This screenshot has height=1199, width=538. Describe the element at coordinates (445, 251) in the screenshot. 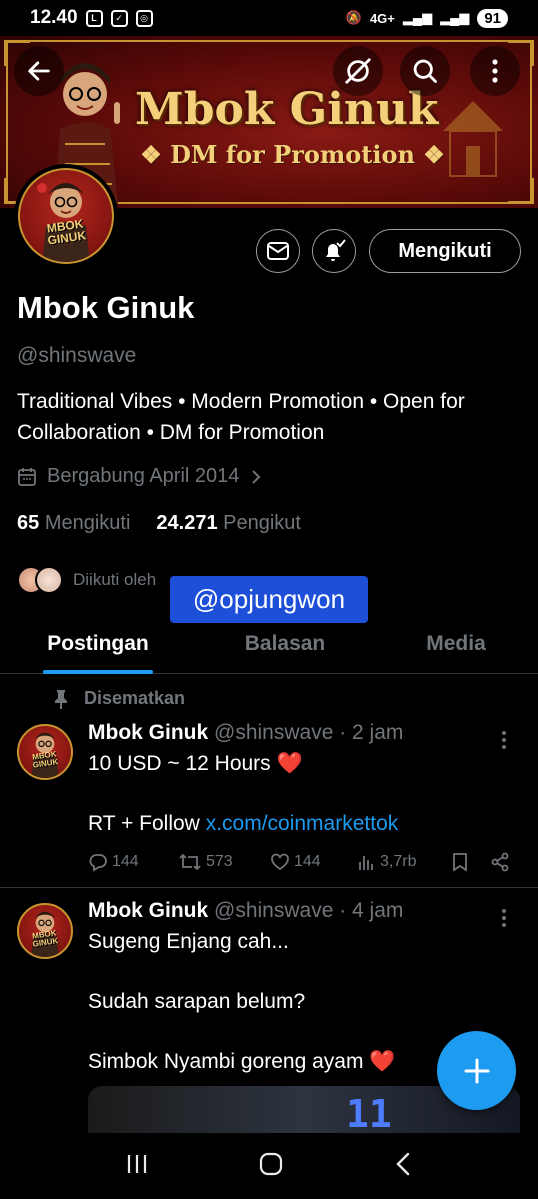

I see `following-button: Mengikuti` at that location.